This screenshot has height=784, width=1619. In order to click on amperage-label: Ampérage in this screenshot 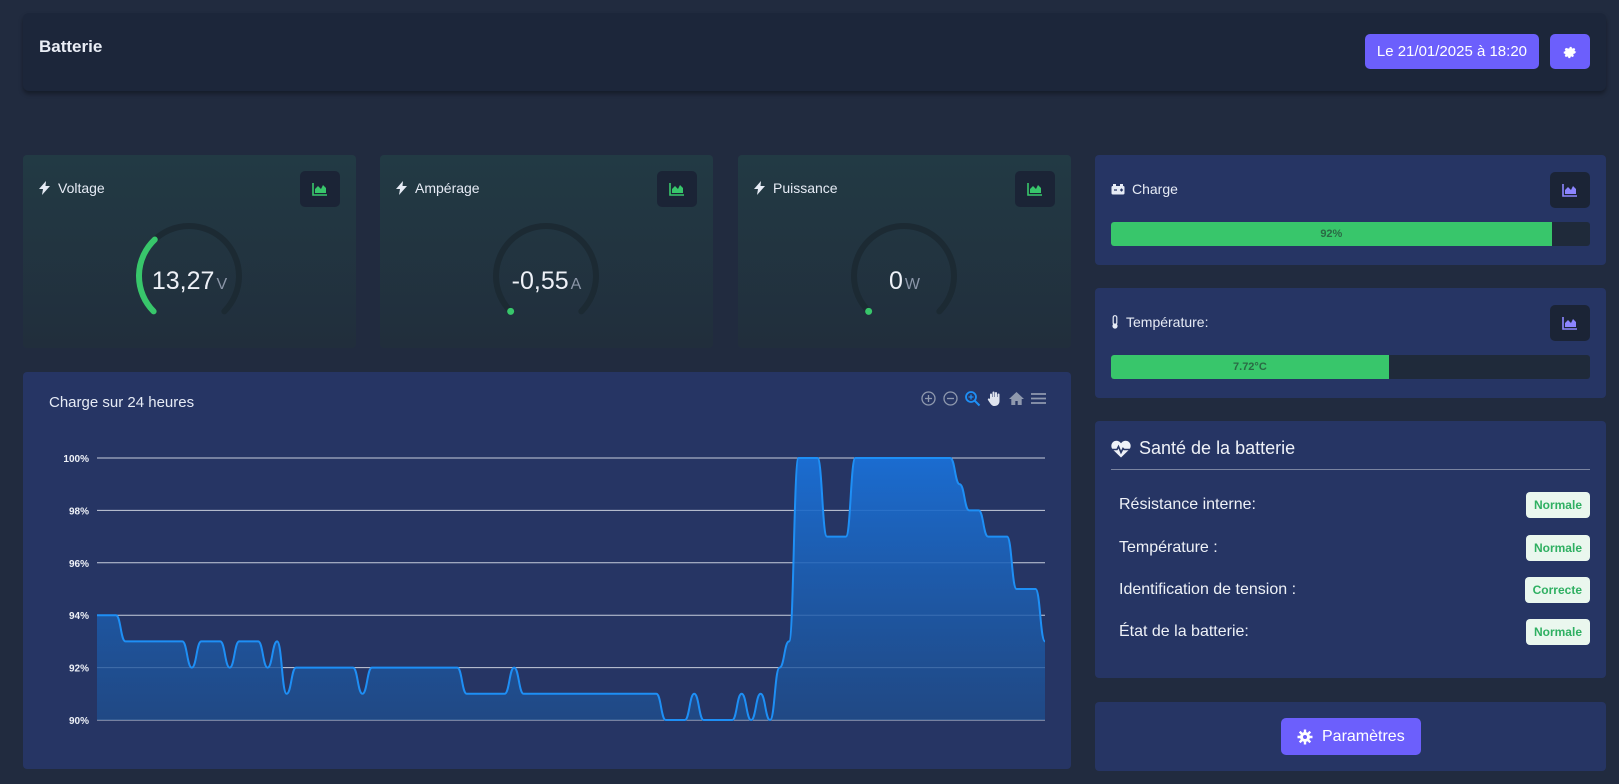, I will do `click(447, 188)`.